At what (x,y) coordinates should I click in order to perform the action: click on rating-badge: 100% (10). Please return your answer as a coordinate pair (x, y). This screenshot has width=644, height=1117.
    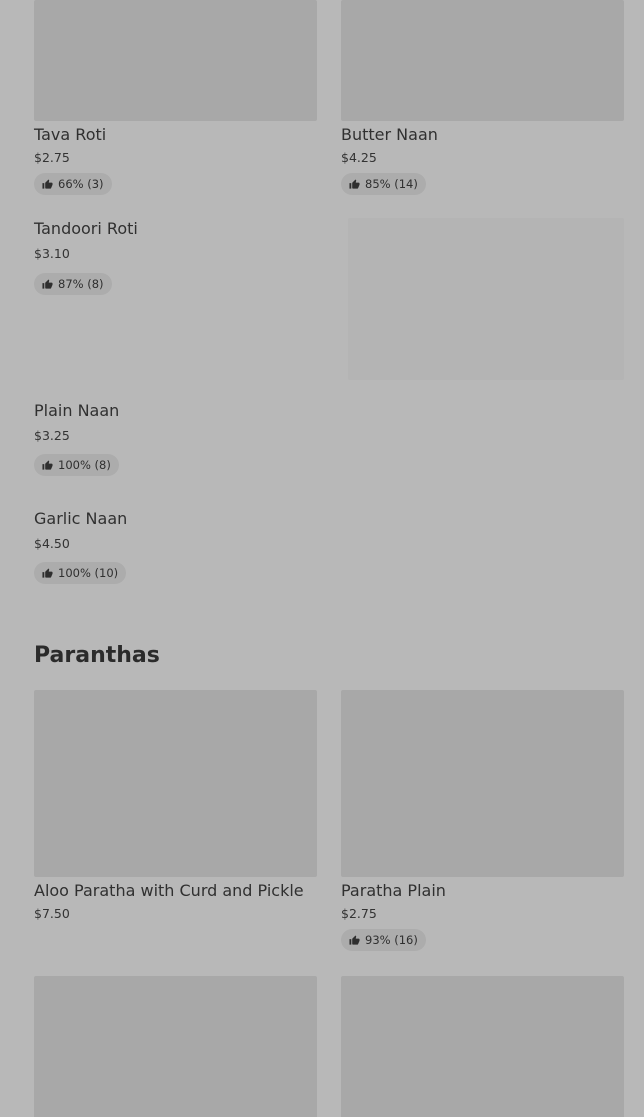
    Looking at the image, I should click on (80, 573).